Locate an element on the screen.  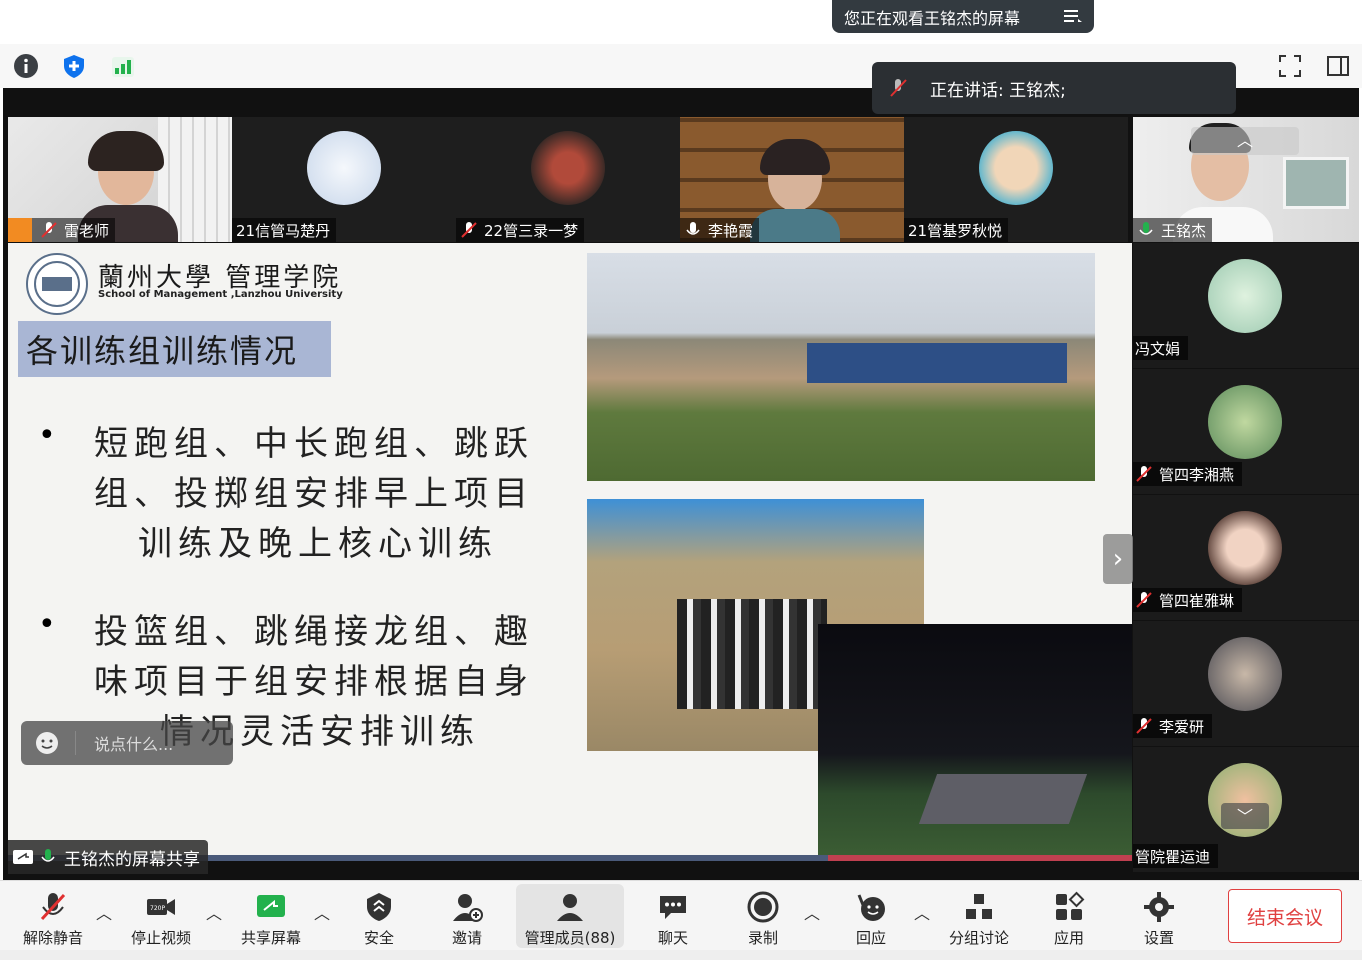
participant-name-bar: 李艳霞 is located at coordinates (720, 230).